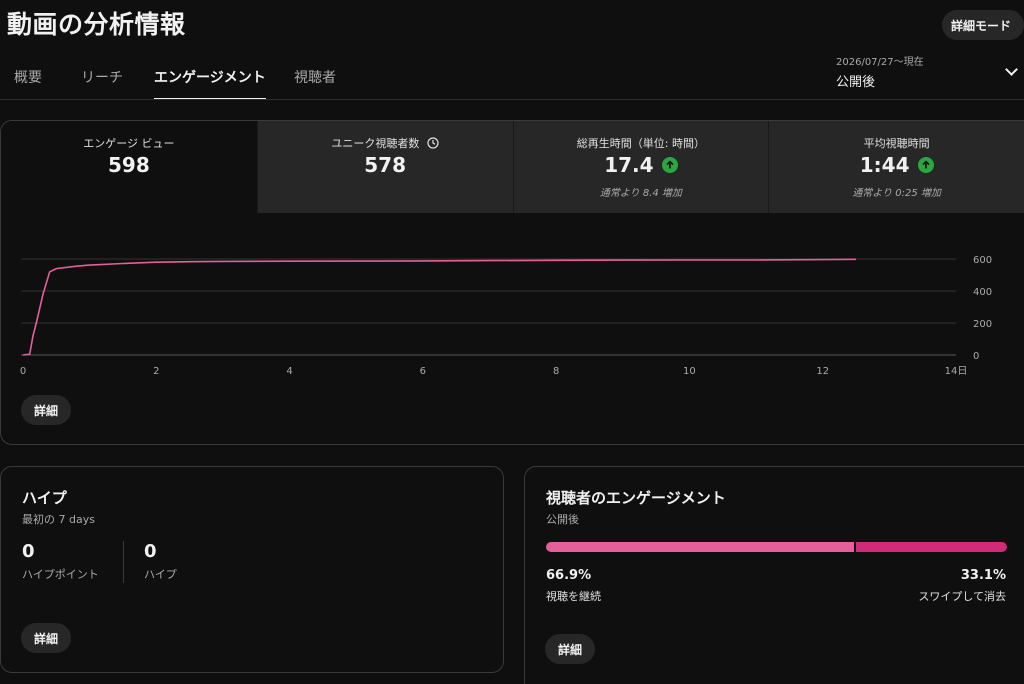  Describe the element at coordinates (60, 561) in the screenshot. I see `hype-points-stat: 0 ハイプポイント` at that location.